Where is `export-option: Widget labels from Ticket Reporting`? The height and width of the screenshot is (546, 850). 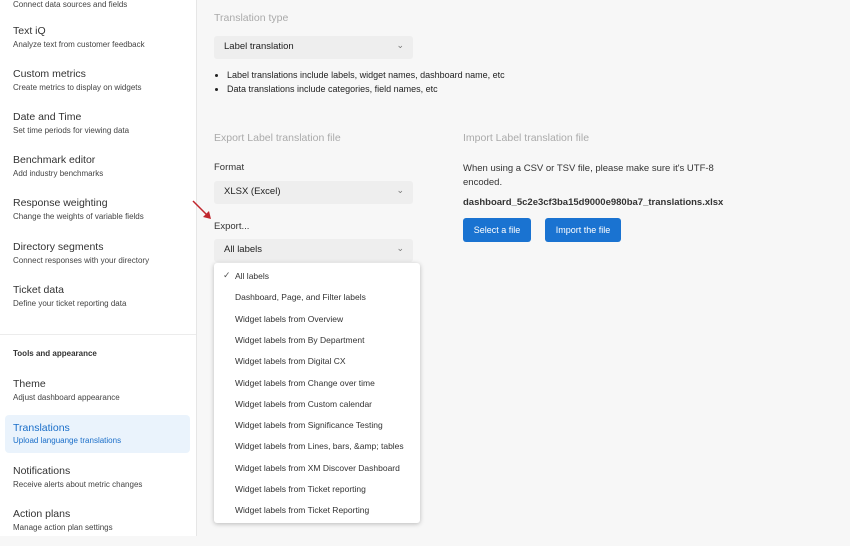
export-option: Widget labels from Ticket Reporting is located at coordinates (302, 510).